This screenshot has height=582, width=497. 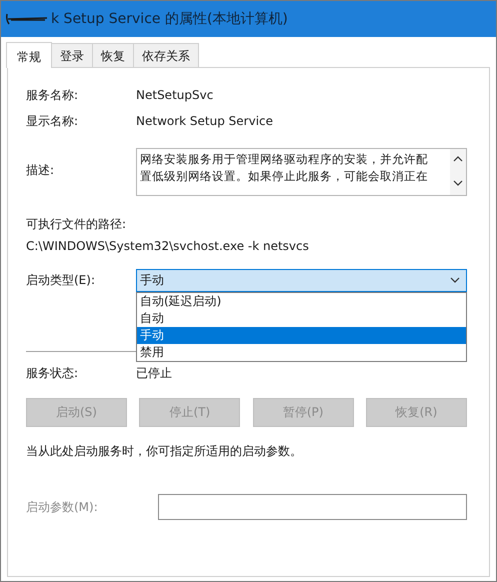 What do you see at coordinates (301, 335) in the screenshot?
I see `dropdown-option: 手动` at bounding box center [301, 335].